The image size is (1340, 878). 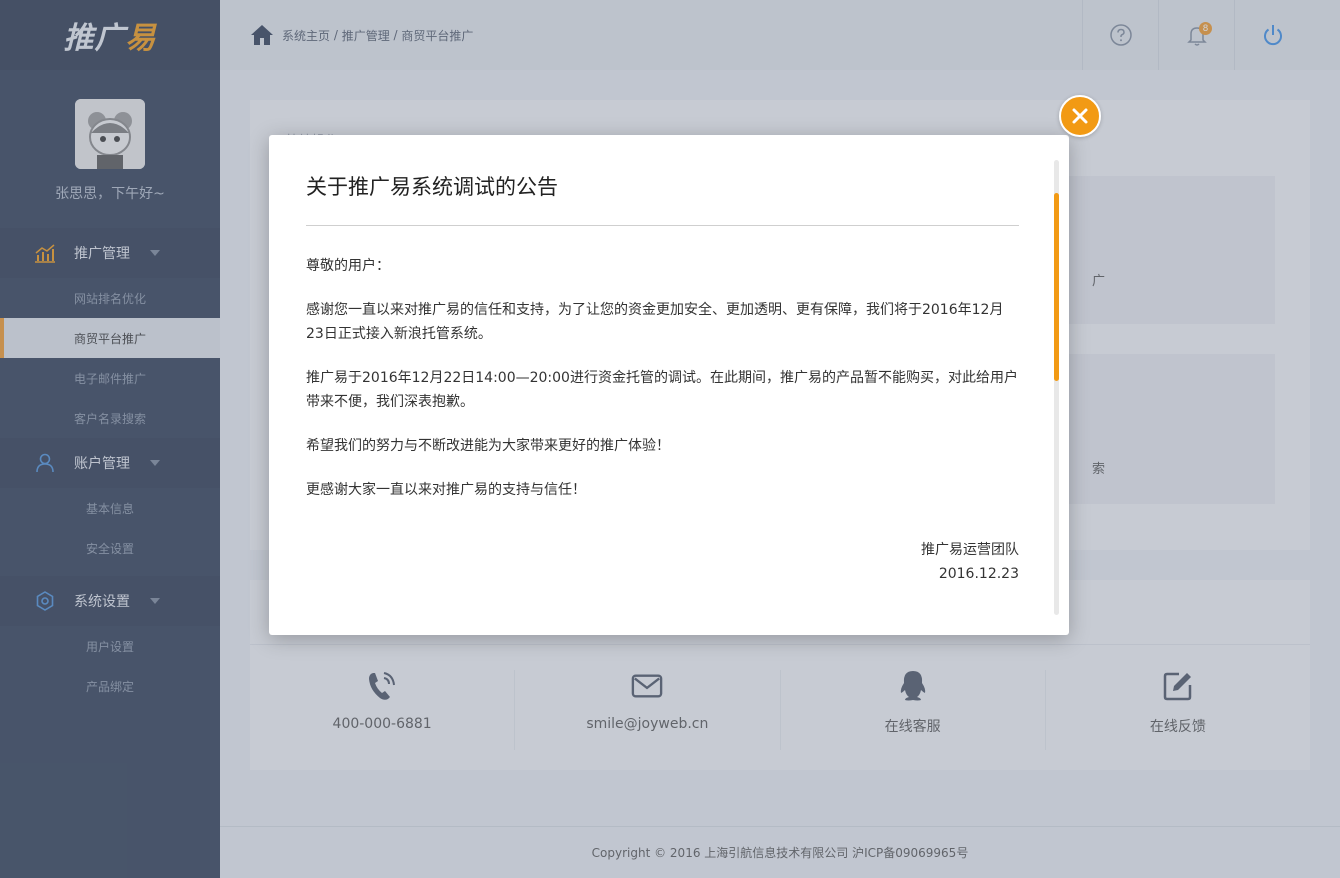 I want to click on close-icon, so click(x=1080, y=116).